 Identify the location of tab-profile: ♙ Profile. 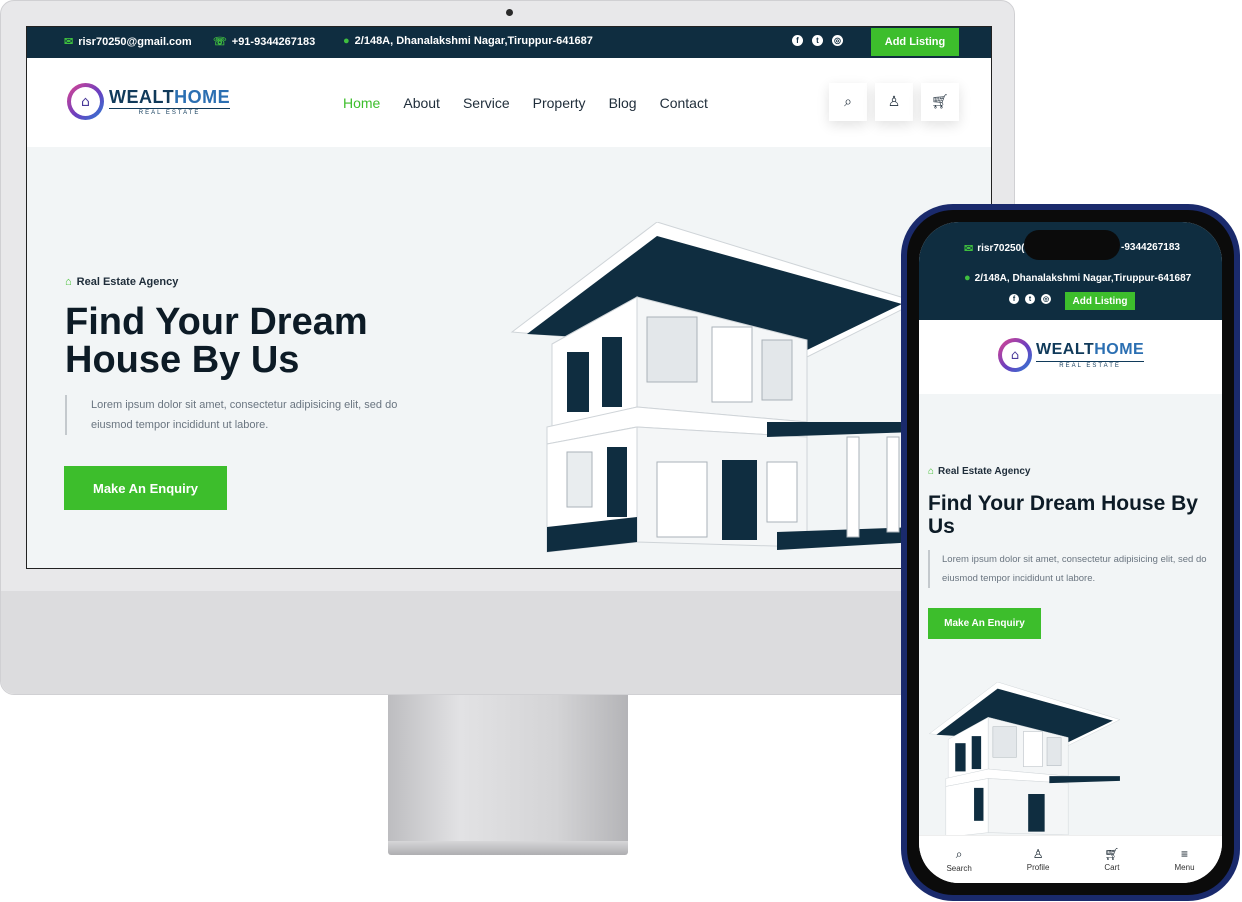
(1038, 859).